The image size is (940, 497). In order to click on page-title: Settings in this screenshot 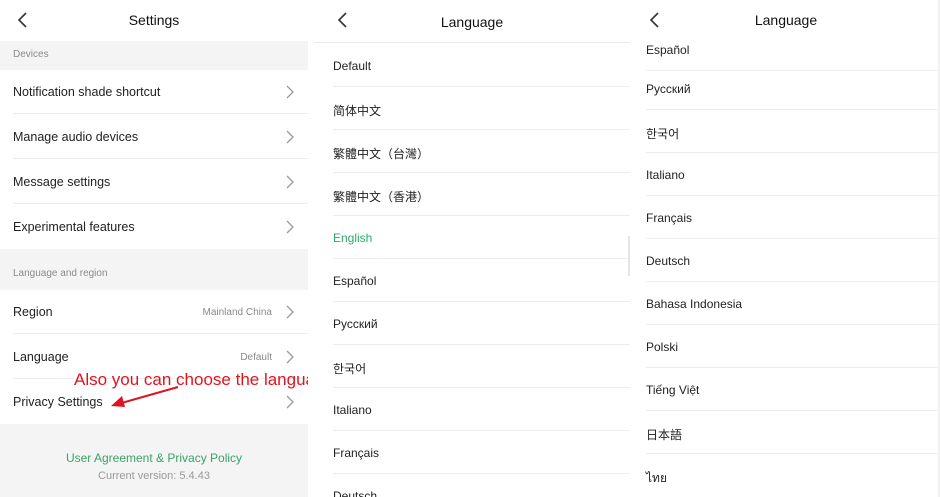, I will do `click(154, 20)`.